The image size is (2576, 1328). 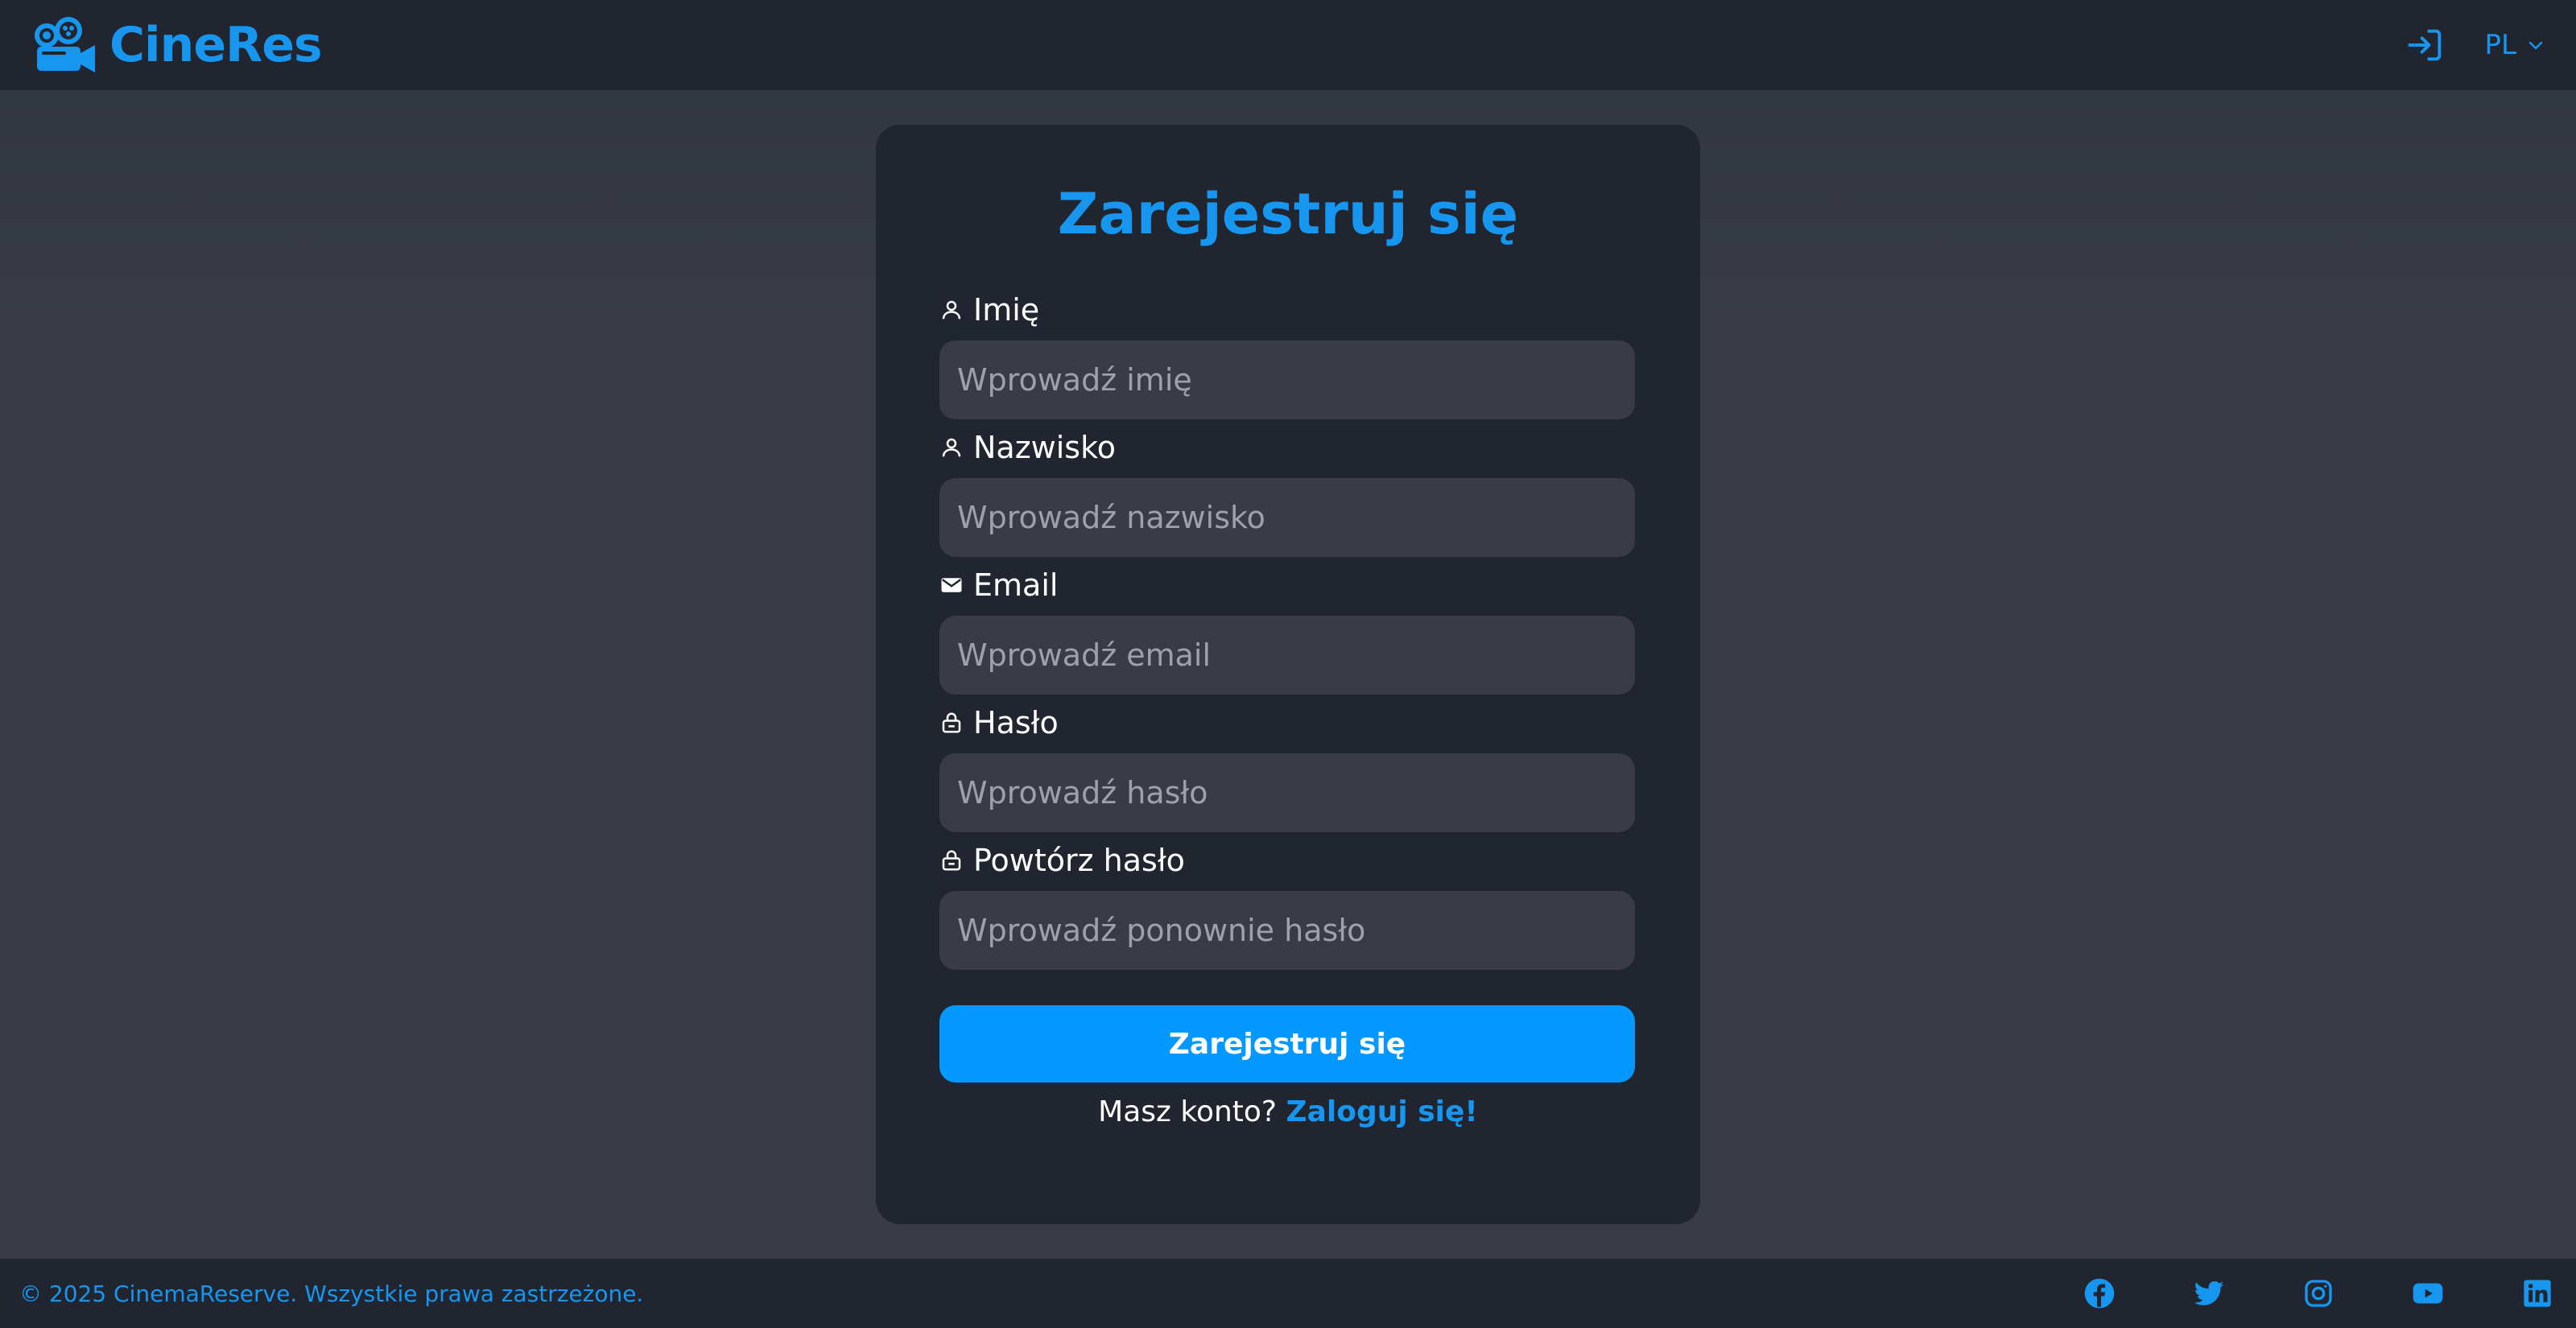 I want to click on login-link: Zaloguj się!, so click(x=1381, y=1111).